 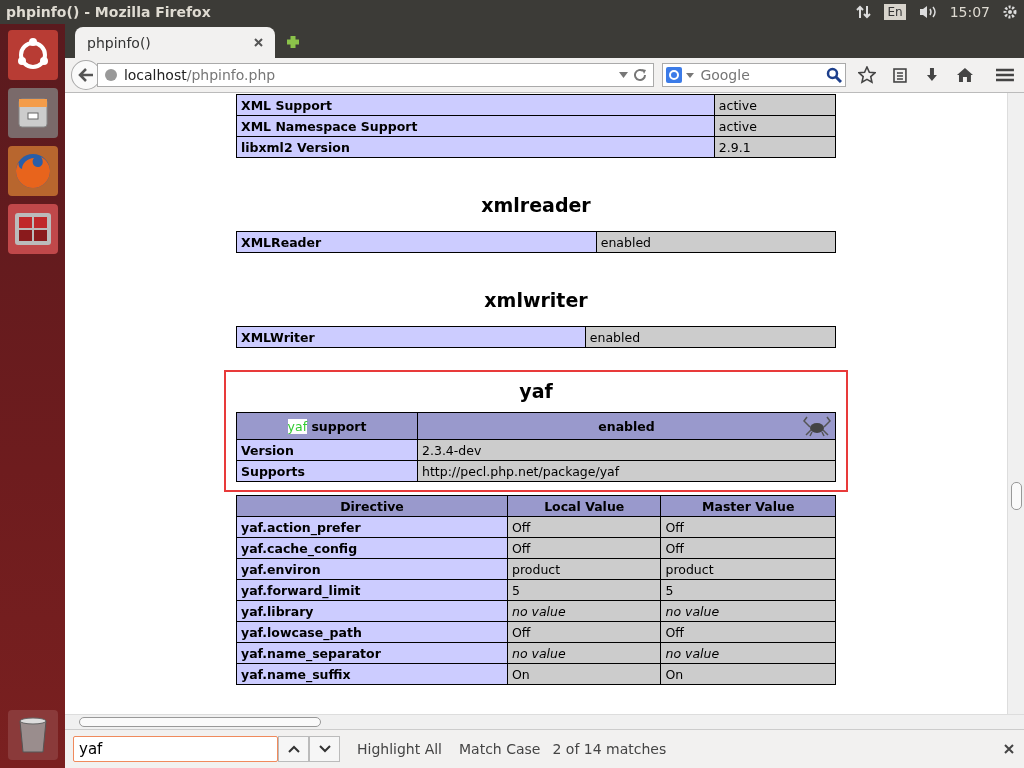 I want to click on menu-icon, so click(x=1005, y=75).